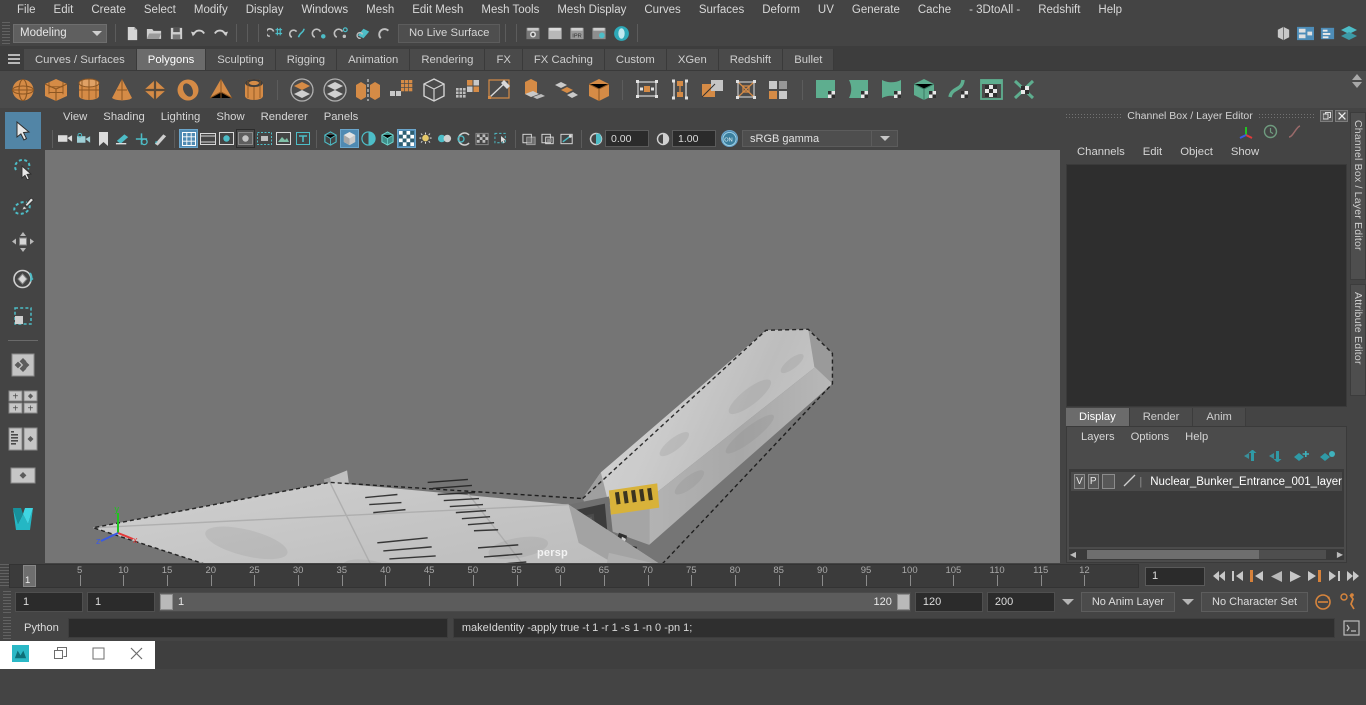  What do you see at coordinates (781, 10) in the screenshot?
I see `menu-item-deform: Deform` at bounding box center [781, 10].